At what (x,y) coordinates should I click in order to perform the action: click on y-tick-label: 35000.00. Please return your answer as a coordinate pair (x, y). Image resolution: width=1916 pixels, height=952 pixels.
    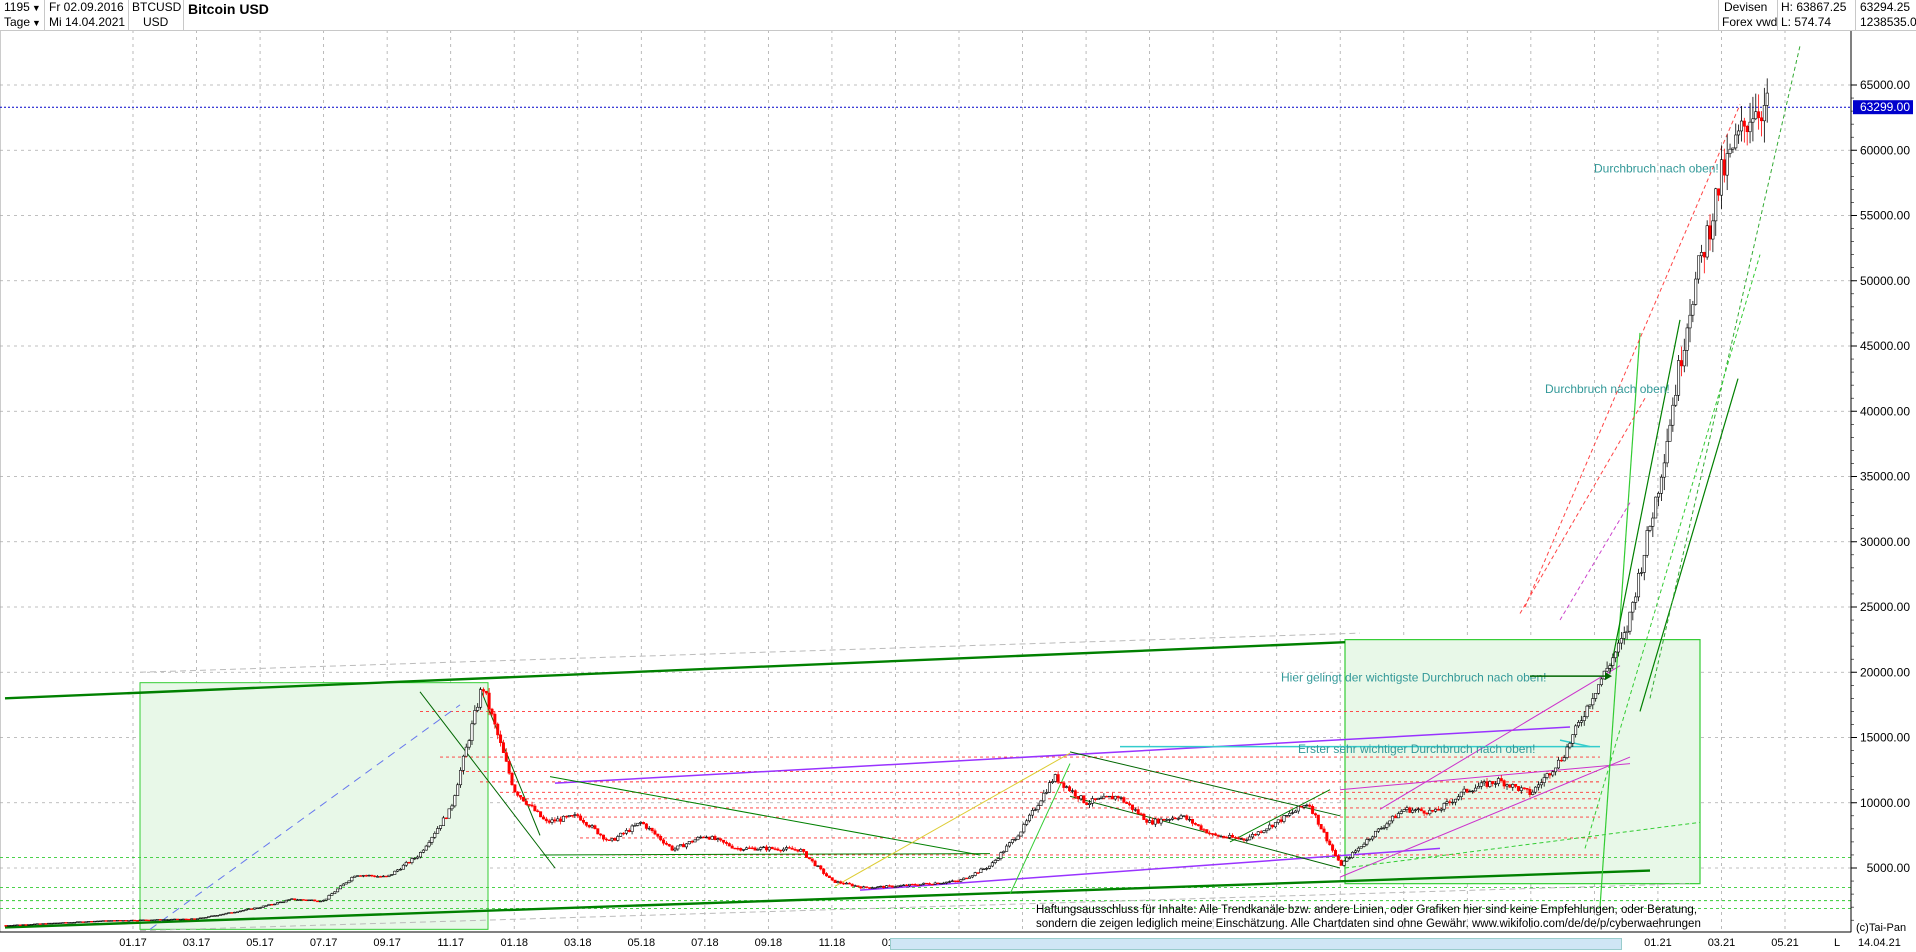
    Looking at the image, I should click on (1885, 477).